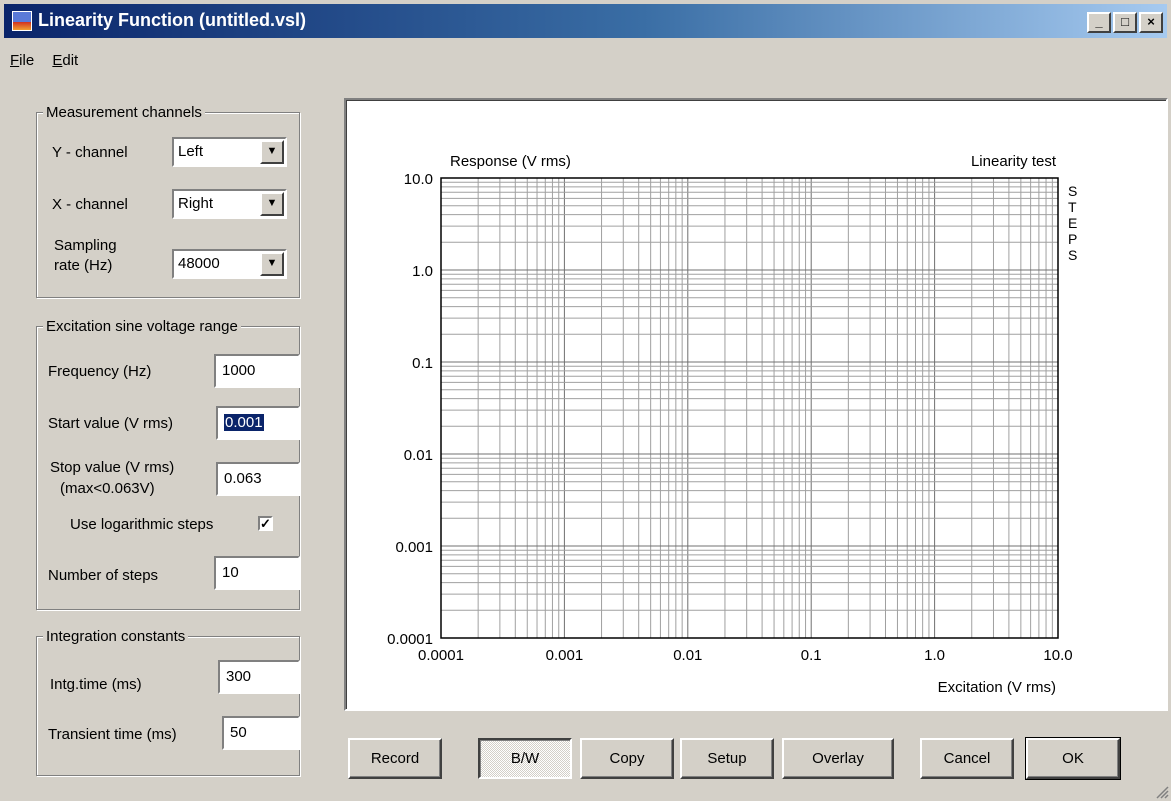 The image size is (1171, 801). What do you see at coordinates (265, 523) in the screenshot?
I see `log-steps-checkbox: ✓` at bounding box center [265, 523].